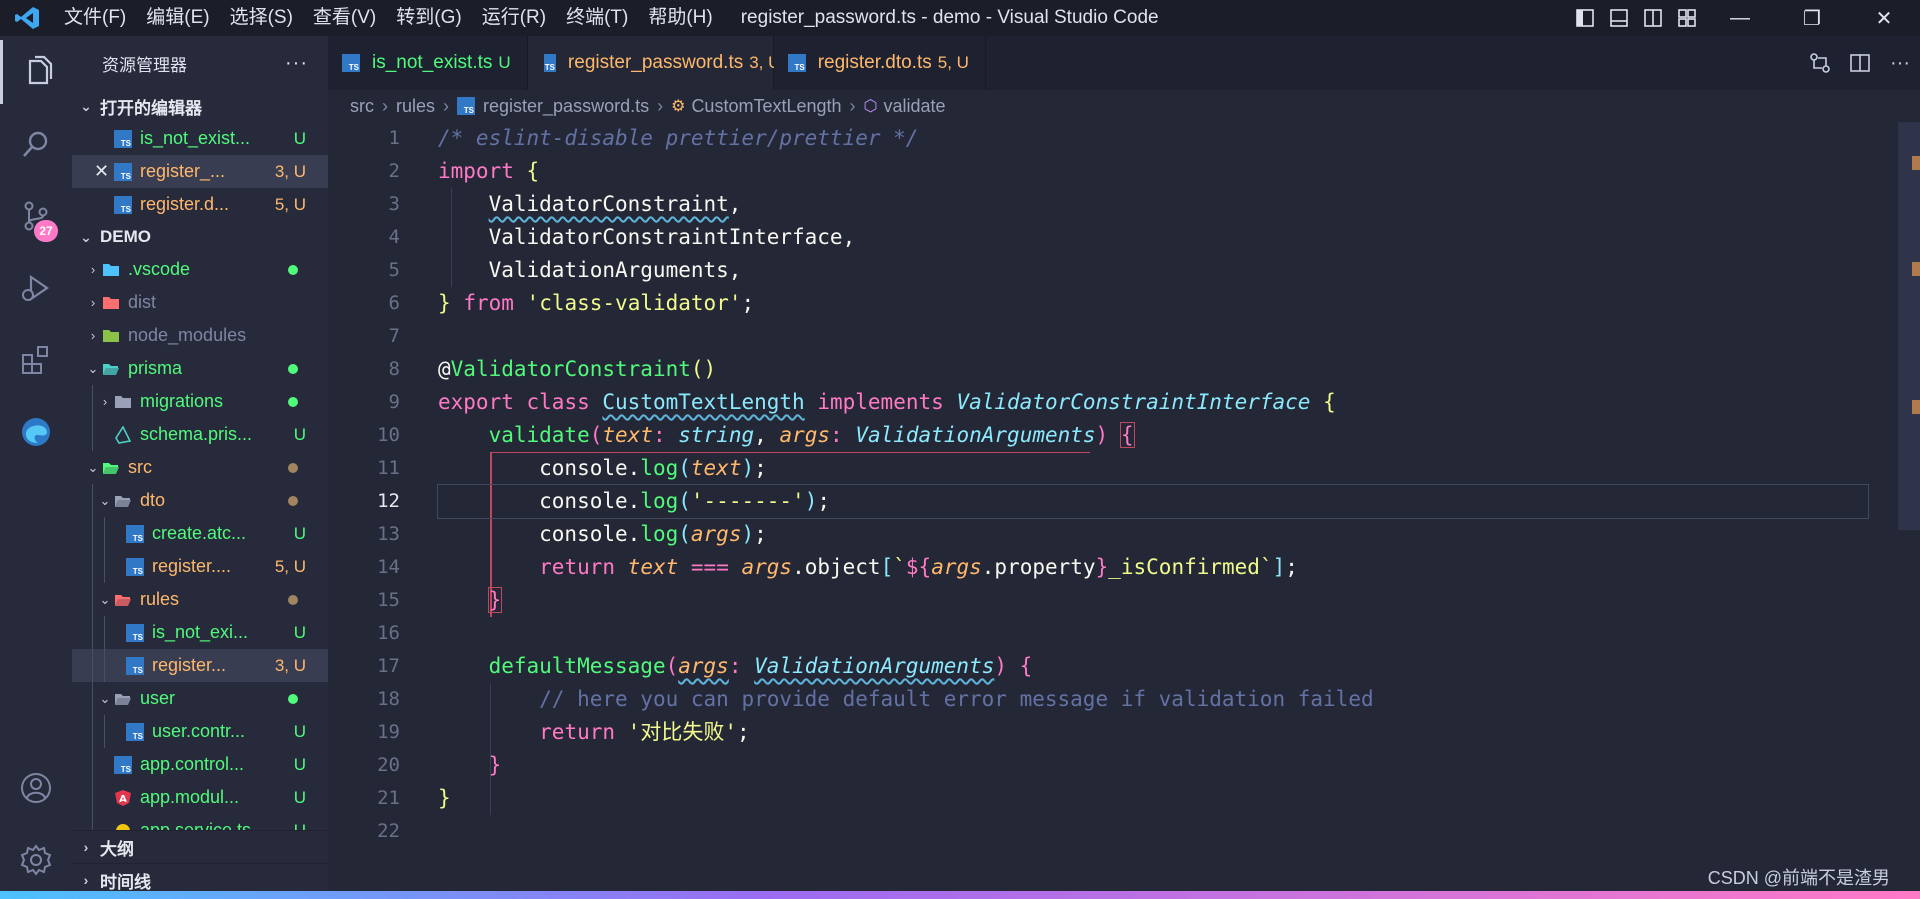 The height and width of the screenshot is (899, 1920). What do you see at coordinates (1153, 501) in the screenshot?
I see `code-line-current: console.log('-------');` at bounding box center [1153, 501].